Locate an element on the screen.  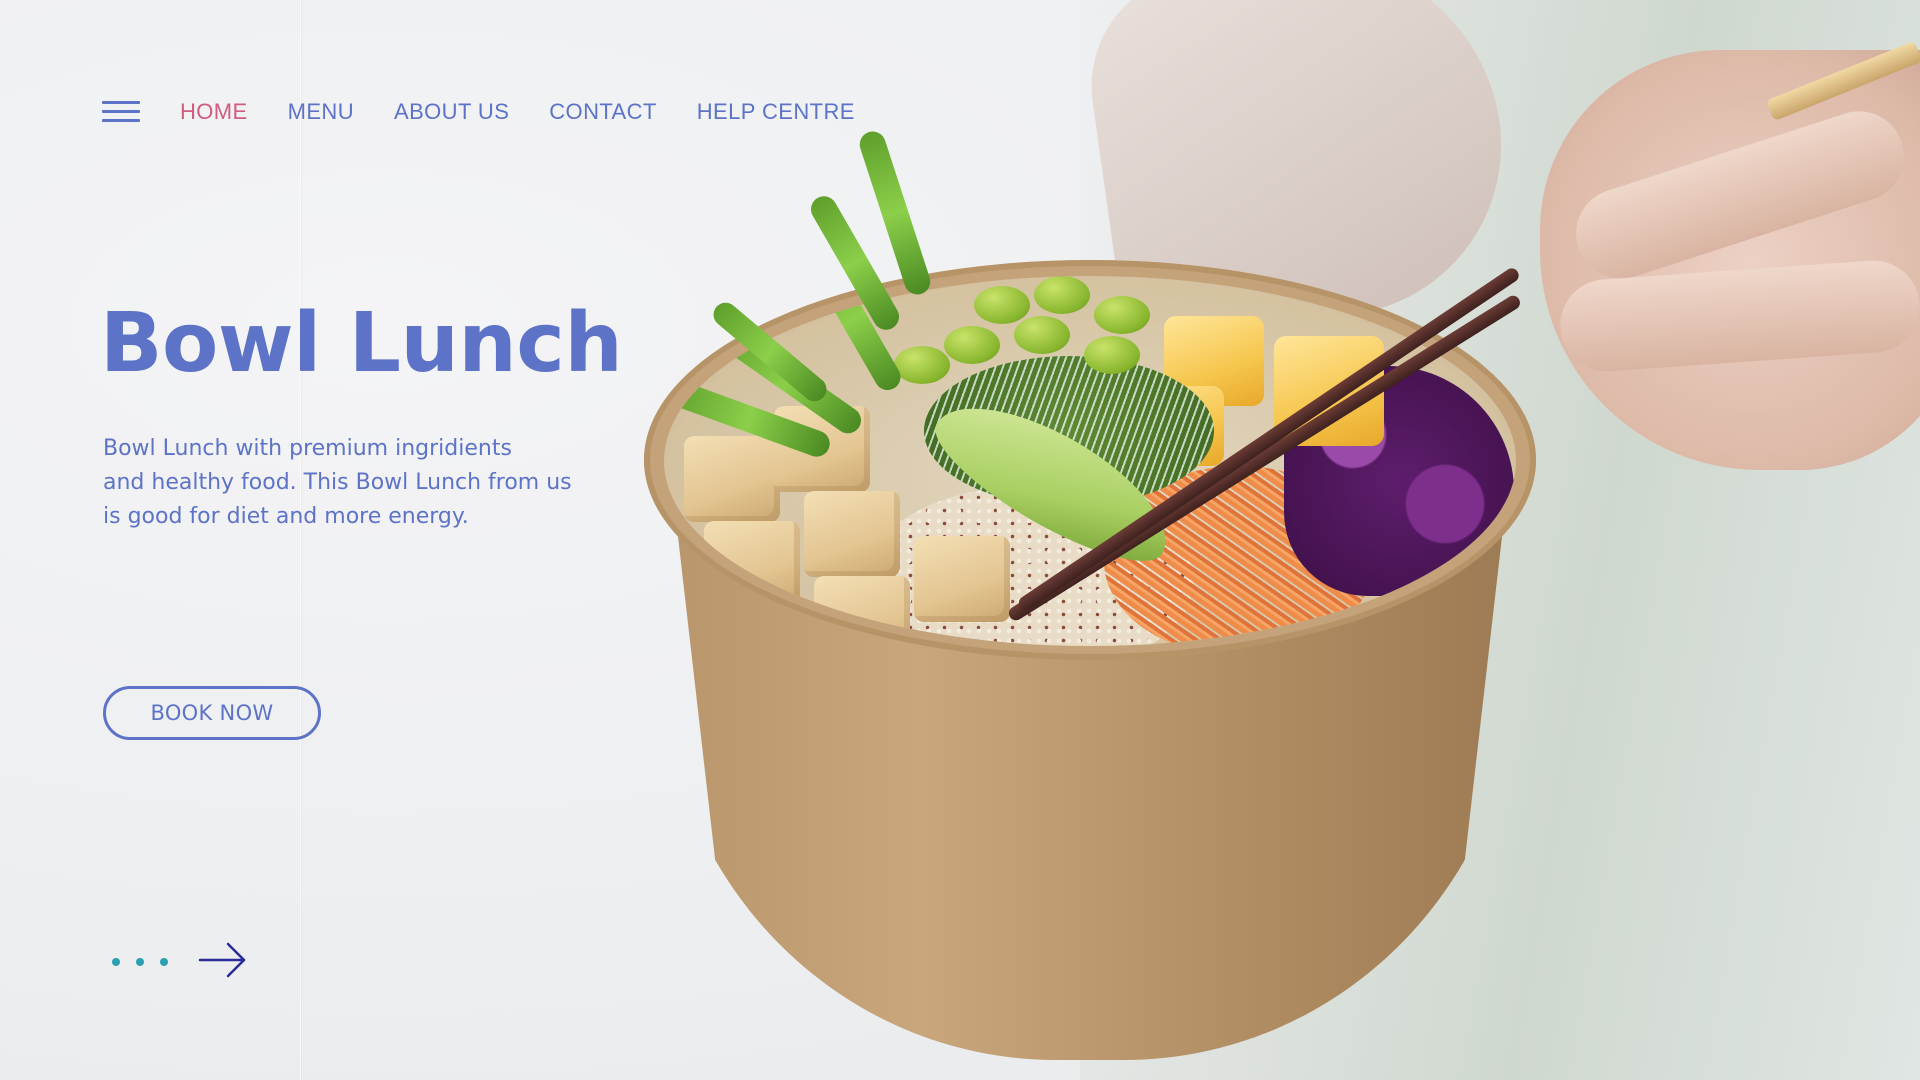
hero-description-line: Bowl Lunch with premium ingridients is located at coordinates (307, 448).